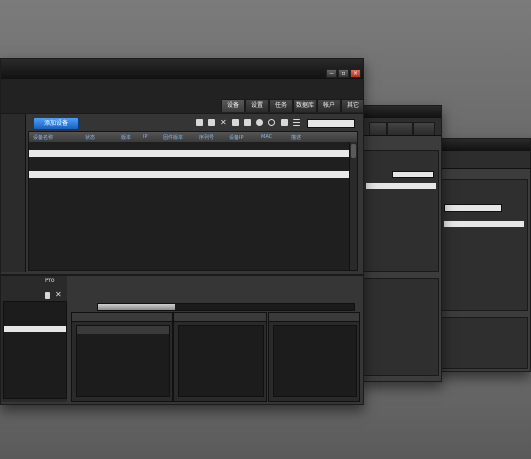 The height and width of the screenshot is (459, 531). I want to click on detail-panel-2-list, so click(221, 361).